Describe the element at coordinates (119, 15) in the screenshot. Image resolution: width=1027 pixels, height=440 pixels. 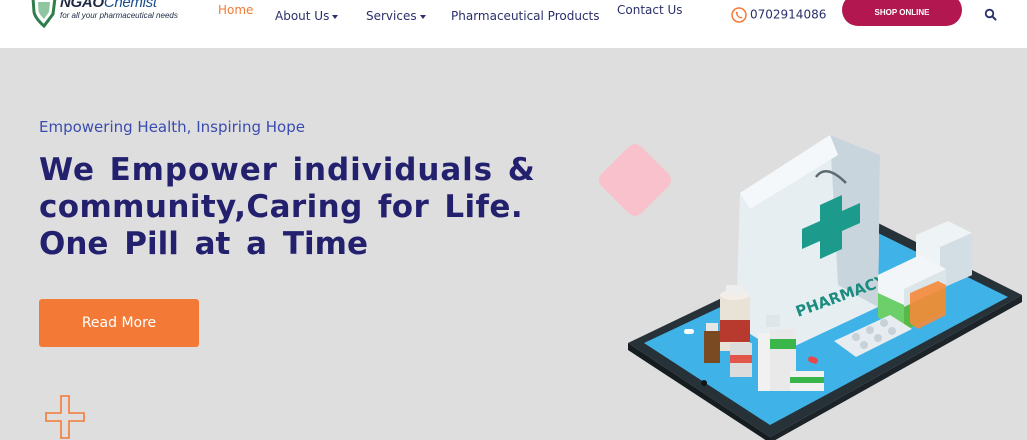
I see `logo-tagline: for all your pharmaceutical needs` at that location.